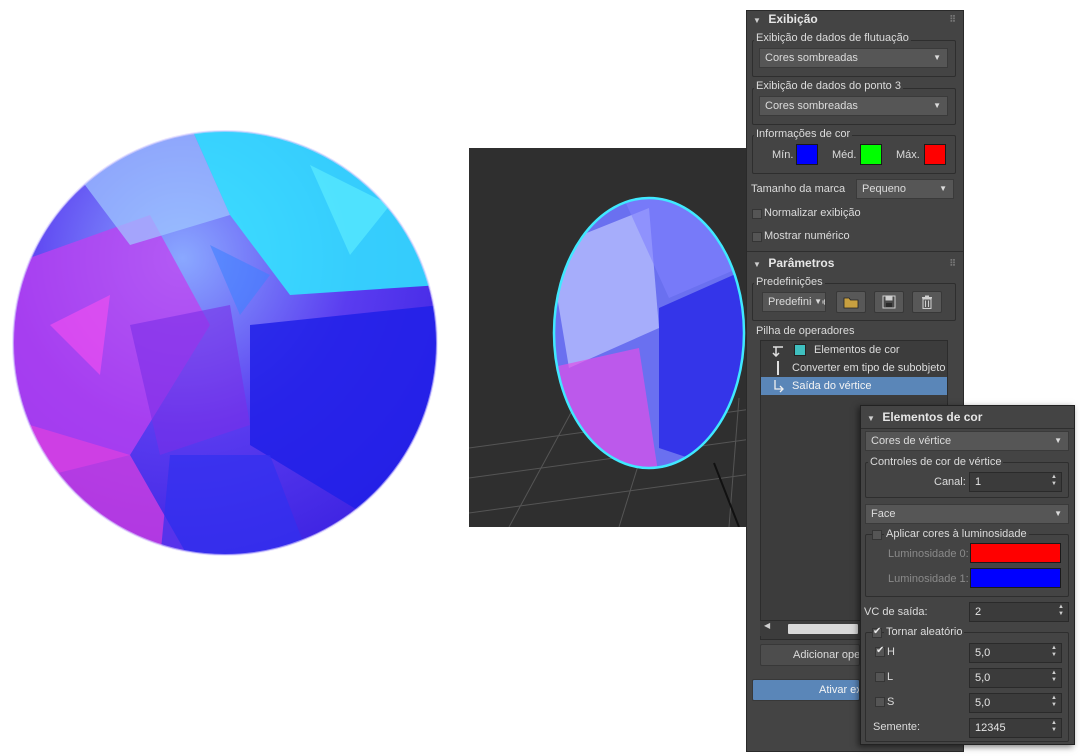 The width and height of the screenshot is (1080, 756). What do you see at coordinates (936, 462) in the screenshot?
I see `vertex-color-controls-label: Controles de cor de vértice` at bounding box center [936, 462].